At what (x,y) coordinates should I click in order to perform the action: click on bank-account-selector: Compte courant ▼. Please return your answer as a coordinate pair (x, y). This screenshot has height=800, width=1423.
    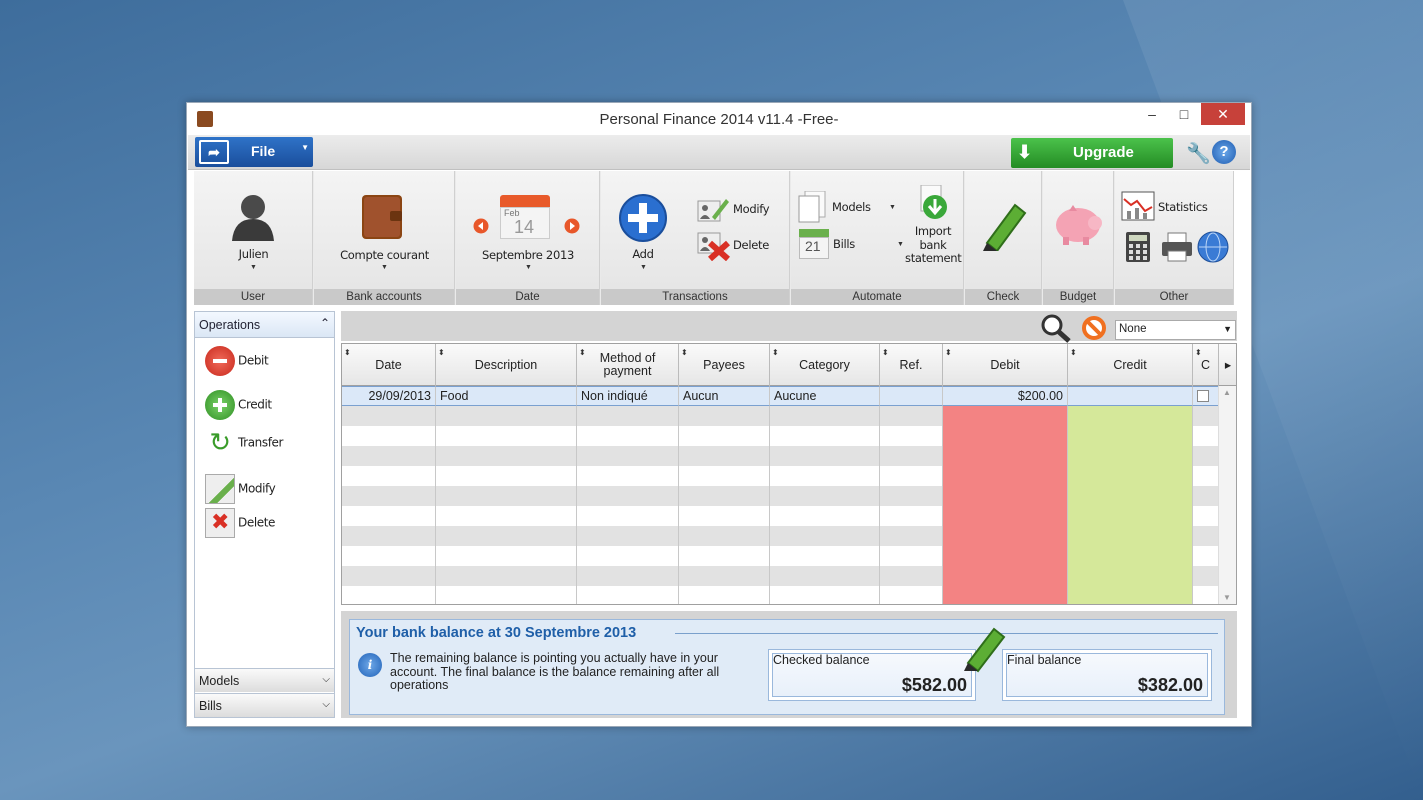
    Looking at the image, I should click on (384, 226).